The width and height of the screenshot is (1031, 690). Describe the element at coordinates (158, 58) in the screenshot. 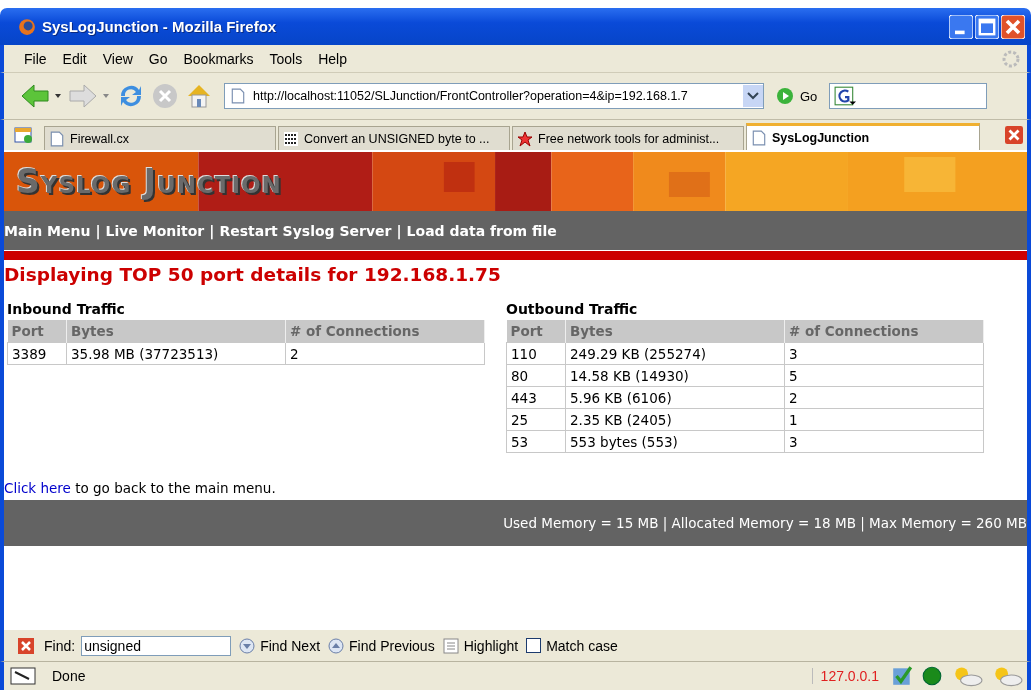

I see `menu-item: Go` at that location.